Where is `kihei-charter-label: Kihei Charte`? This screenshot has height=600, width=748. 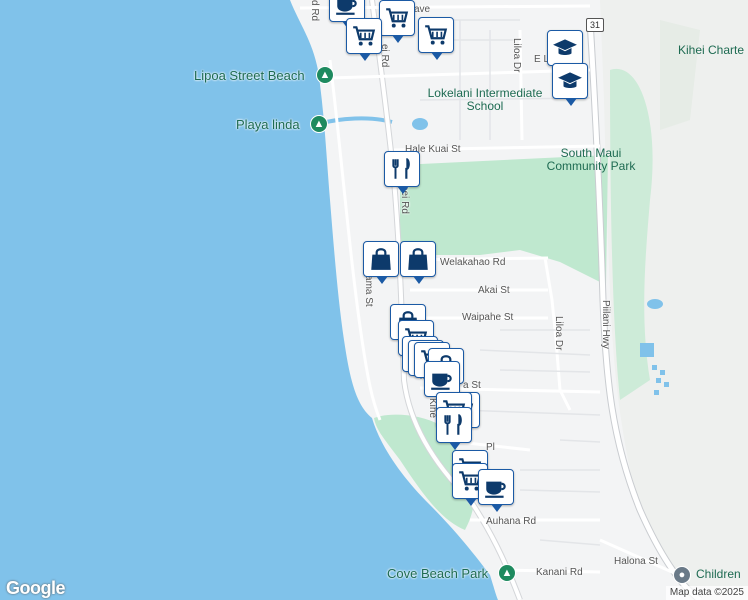
kihei-charter-label: Kihei Charte is located at coordinates (711, 50).